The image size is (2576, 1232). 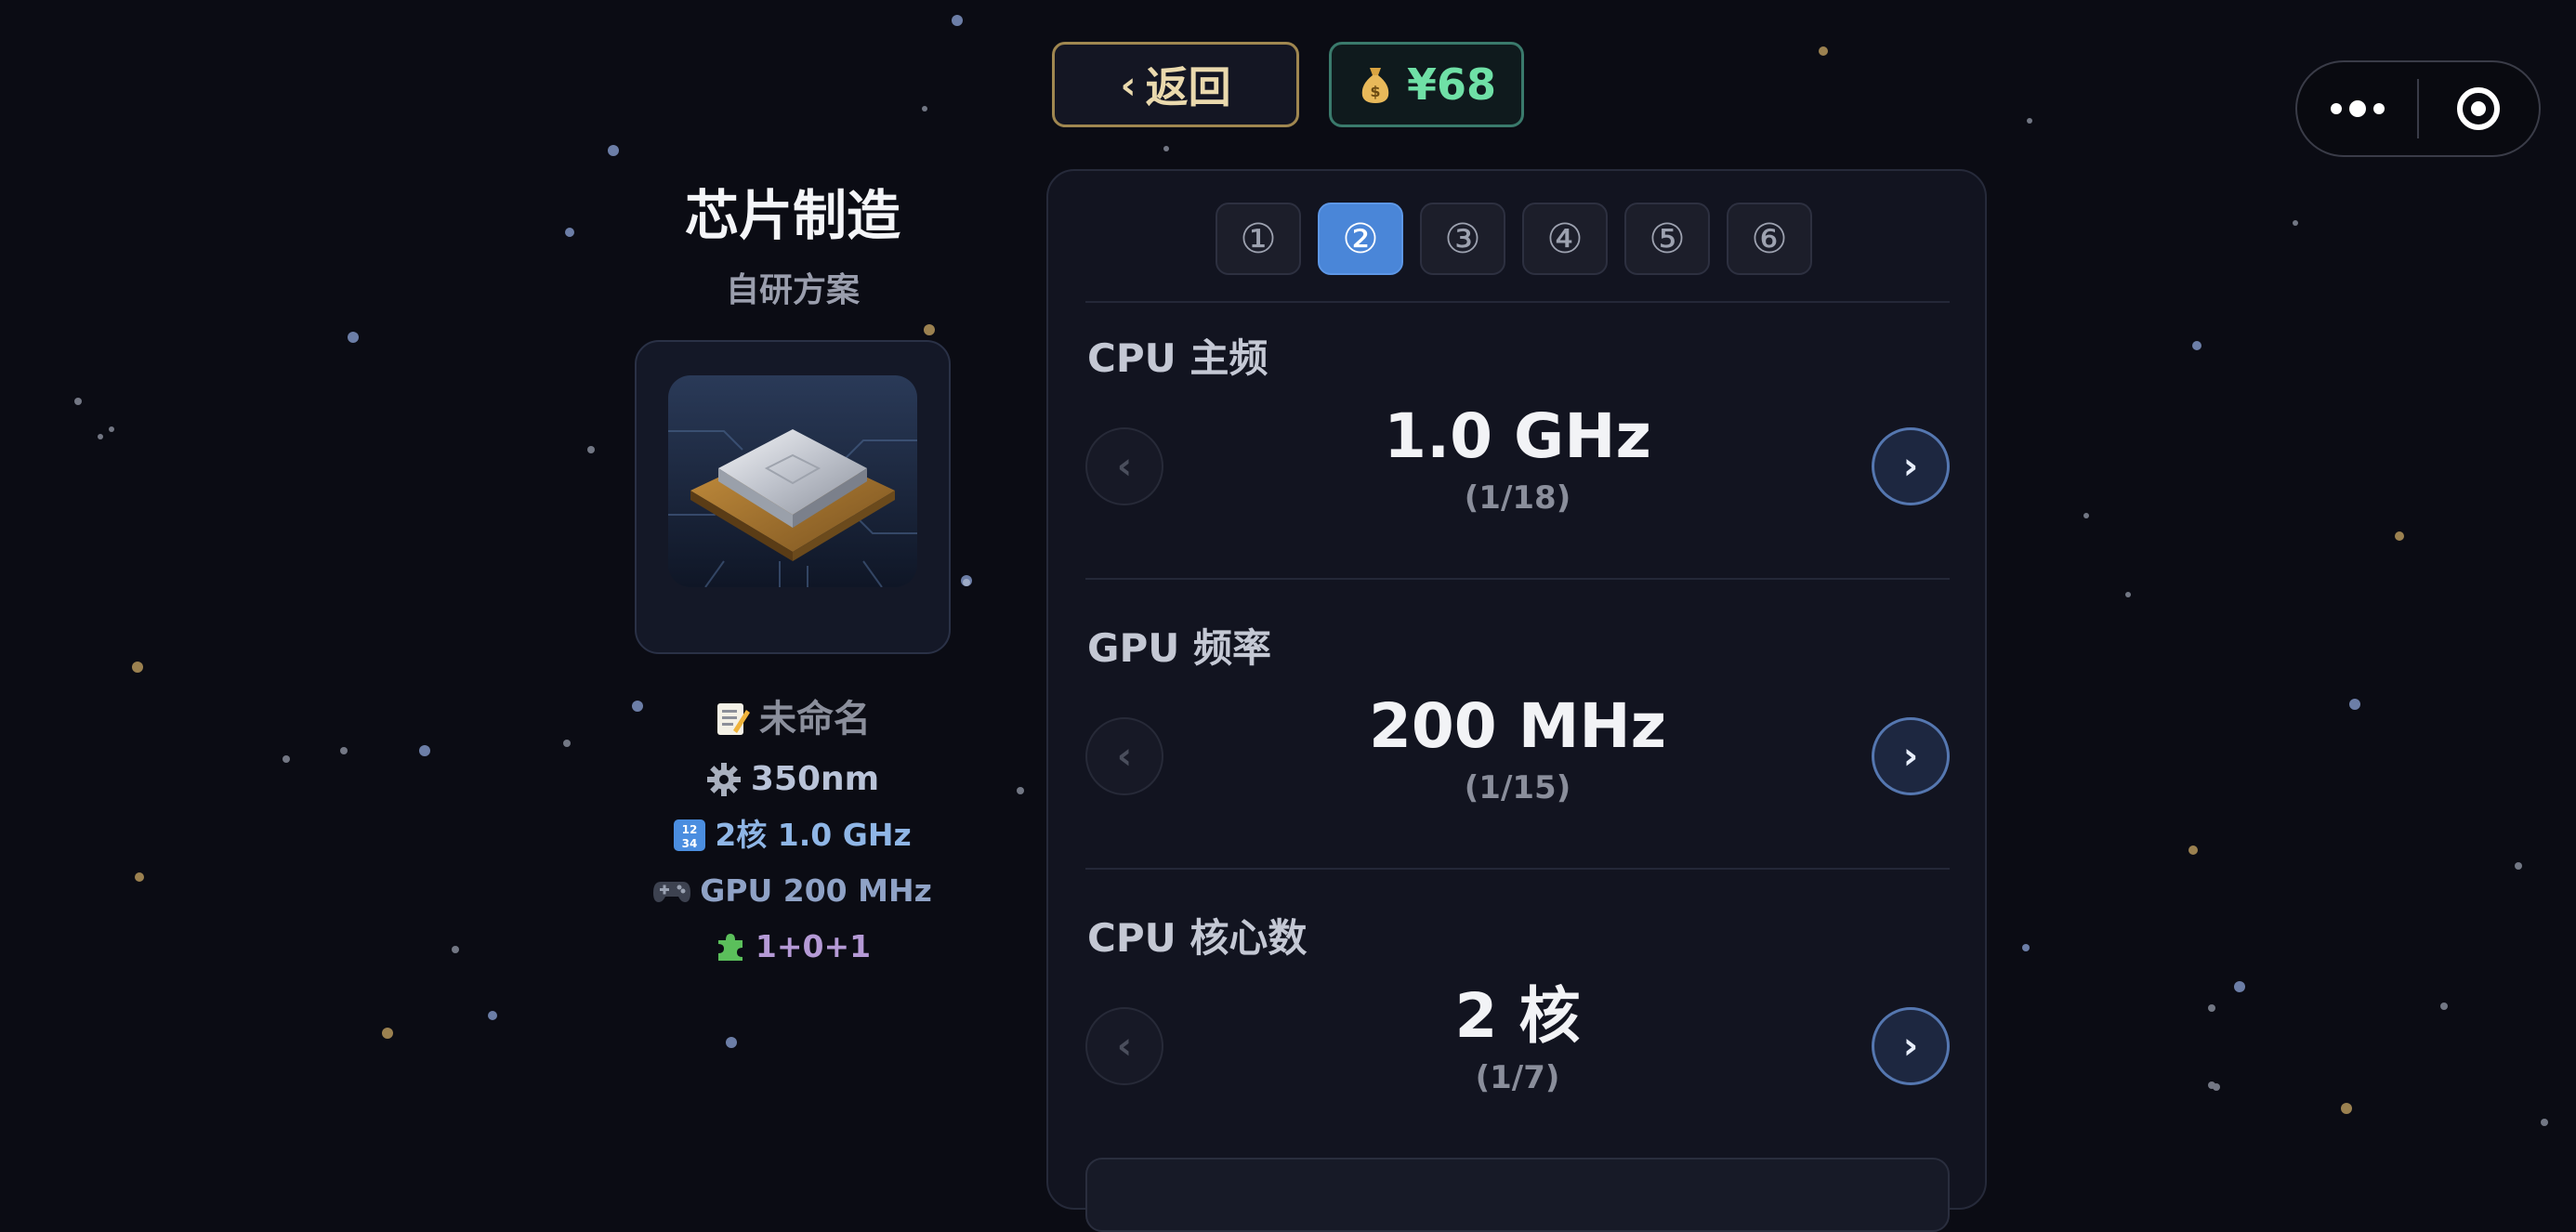 I want to click on step-tab-4: ④, so click(x=1565, y=239).